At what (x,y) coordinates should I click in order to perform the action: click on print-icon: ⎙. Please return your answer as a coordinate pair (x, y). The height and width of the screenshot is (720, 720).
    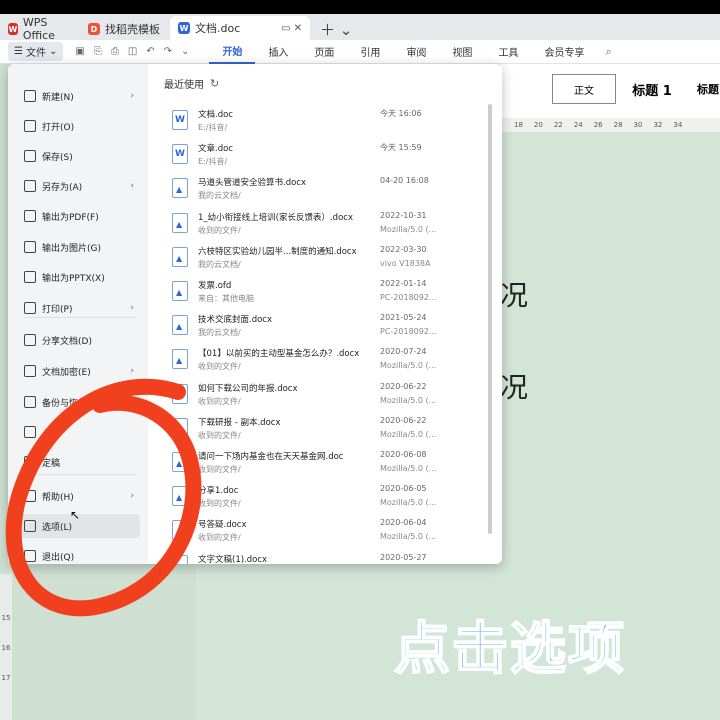
    Looking at the image, I should click on (115, 51).